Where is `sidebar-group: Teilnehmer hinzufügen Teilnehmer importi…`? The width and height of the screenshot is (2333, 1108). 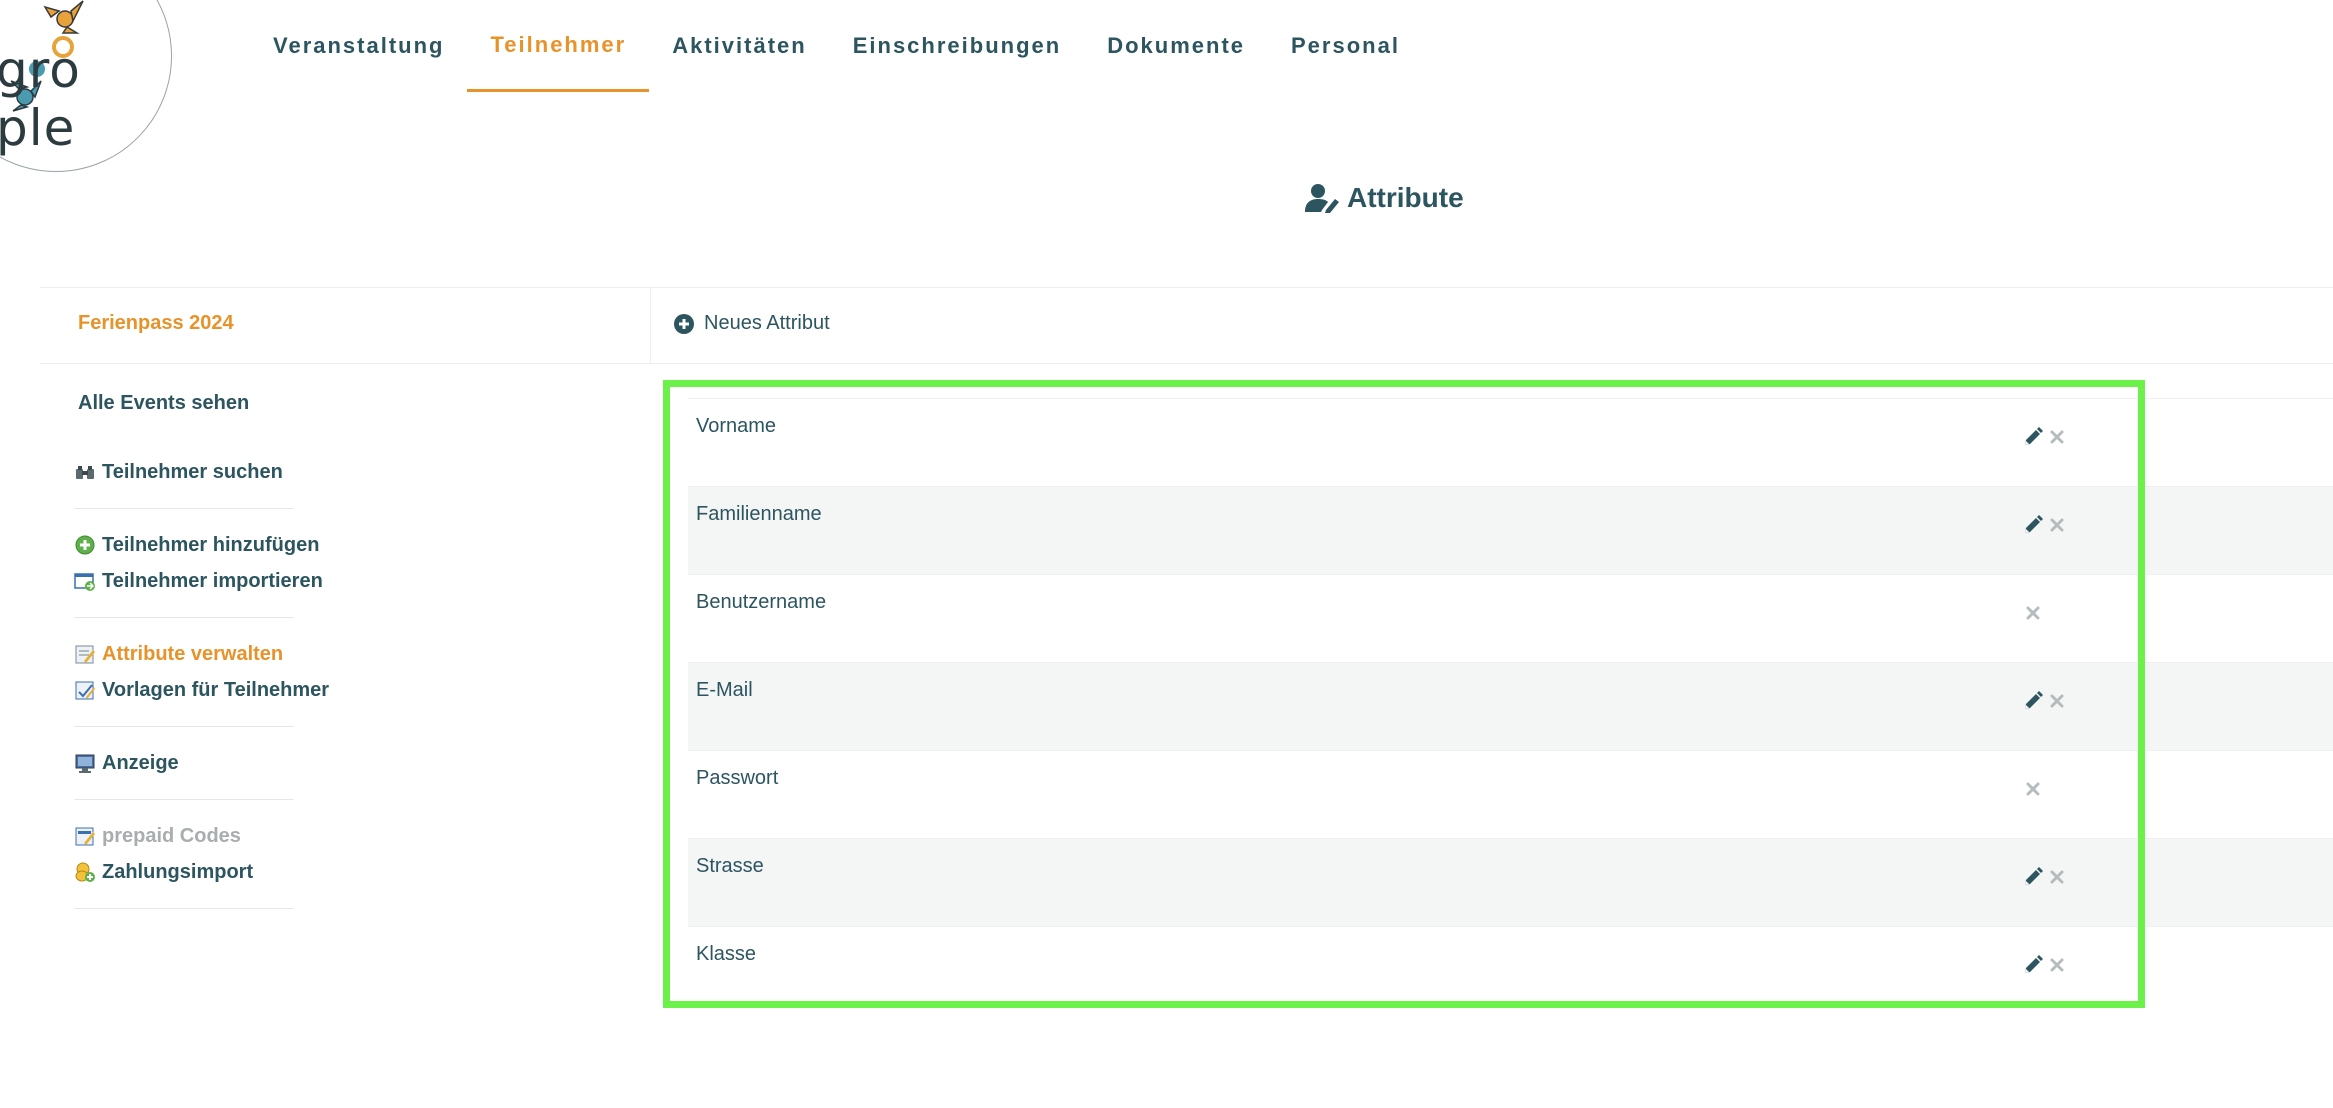 sidebar-group: Teilnehmer hinzufügen Teilnehmer importi… is located at coordinates (198, 563).